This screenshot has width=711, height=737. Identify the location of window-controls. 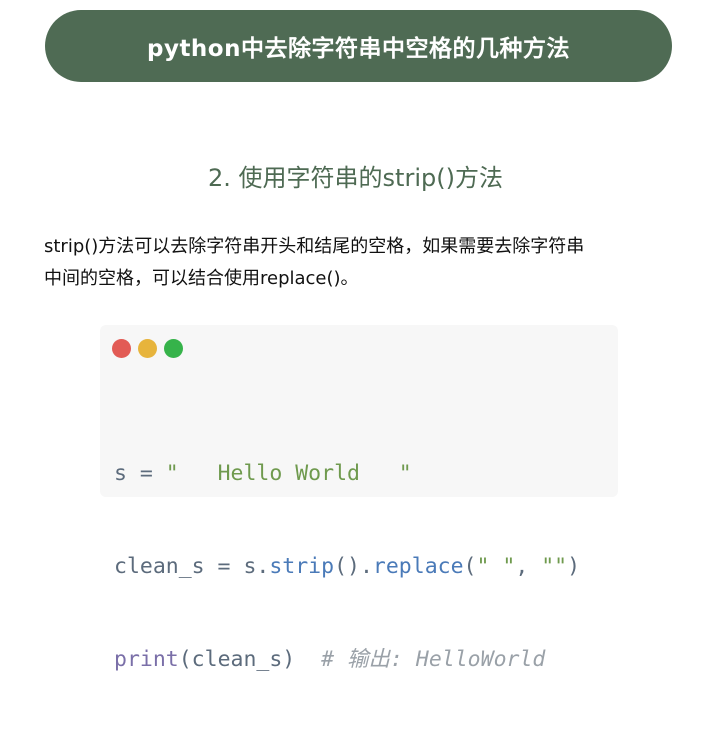
(151, 348).